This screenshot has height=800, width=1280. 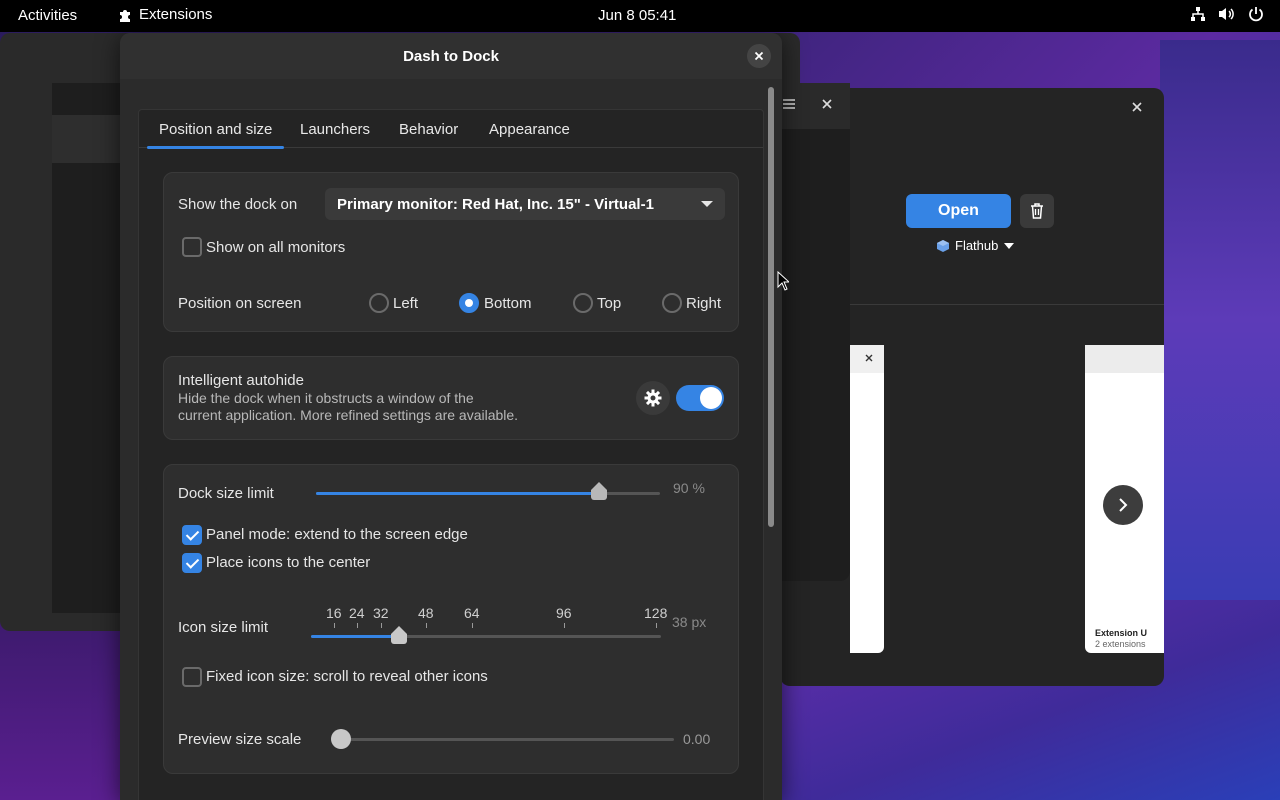 What do you see at coordinates (406, 303) in the screenshot?
I see `radio-left-label: Left` at bounding box center [406, 303].